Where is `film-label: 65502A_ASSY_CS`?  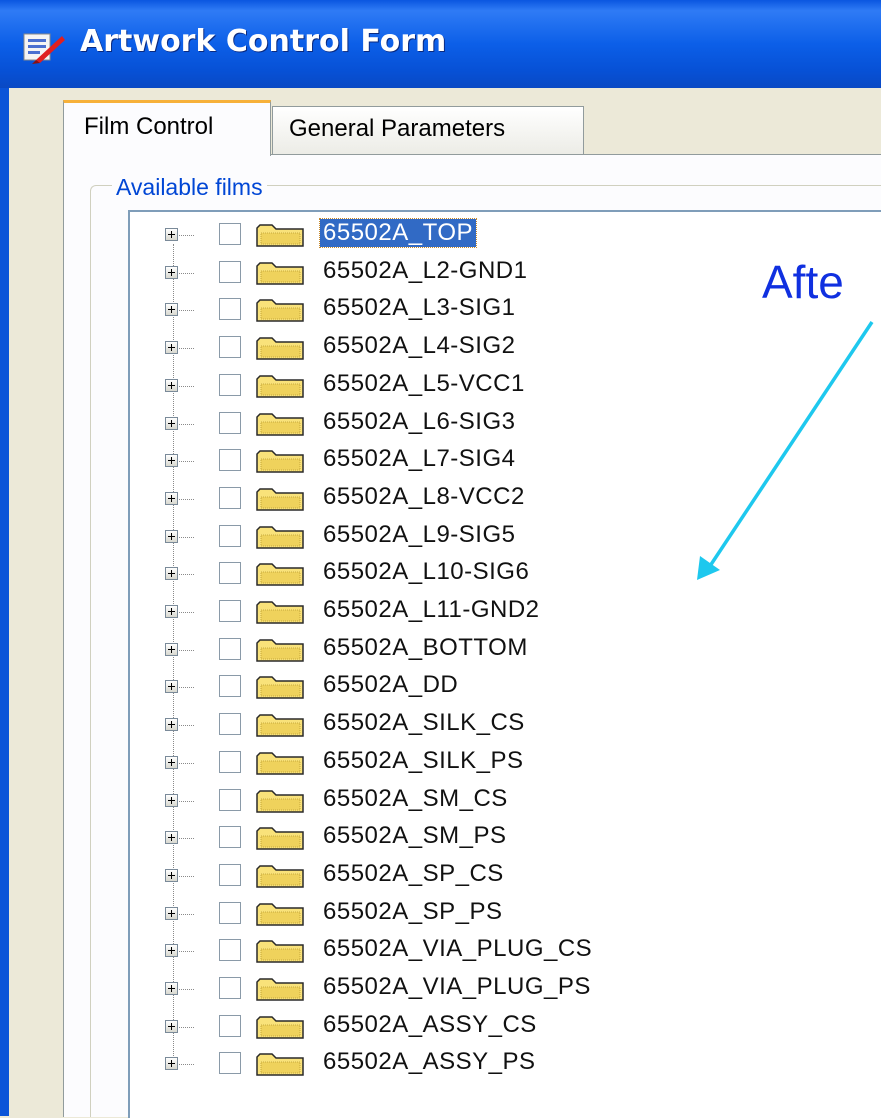
film-label: 65502A_ASSY_CS is located at coordinates (430, 1025).